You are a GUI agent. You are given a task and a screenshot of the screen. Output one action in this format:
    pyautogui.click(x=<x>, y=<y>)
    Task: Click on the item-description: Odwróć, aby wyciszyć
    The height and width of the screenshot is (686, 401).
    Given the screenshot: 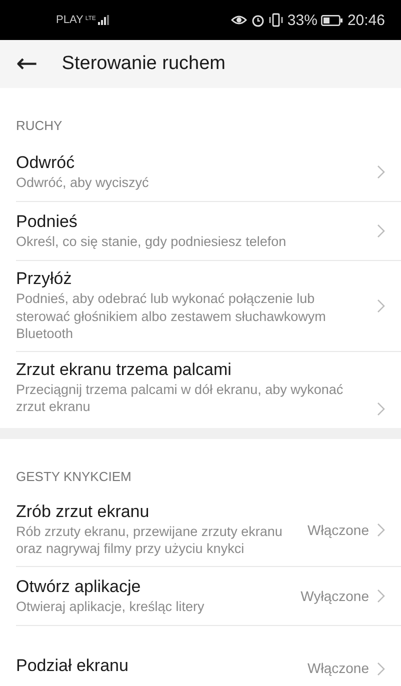 What is the action you would take?
    pyautogui.click(x=83, y=183)
    